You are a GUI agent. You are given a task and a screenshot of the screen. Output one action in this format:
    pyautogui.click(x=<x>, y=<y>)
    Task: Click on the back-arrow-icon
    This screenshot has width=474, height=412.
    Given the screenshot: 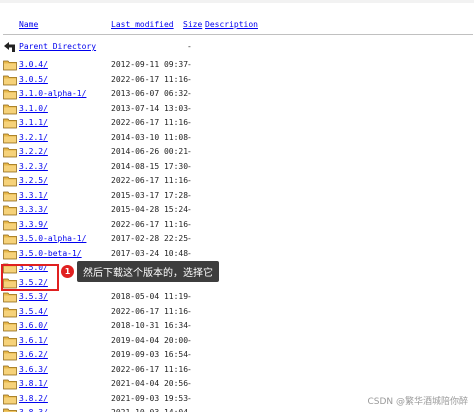 What is the action you would take?
    pyautogui.click(x=10, y=47)
    